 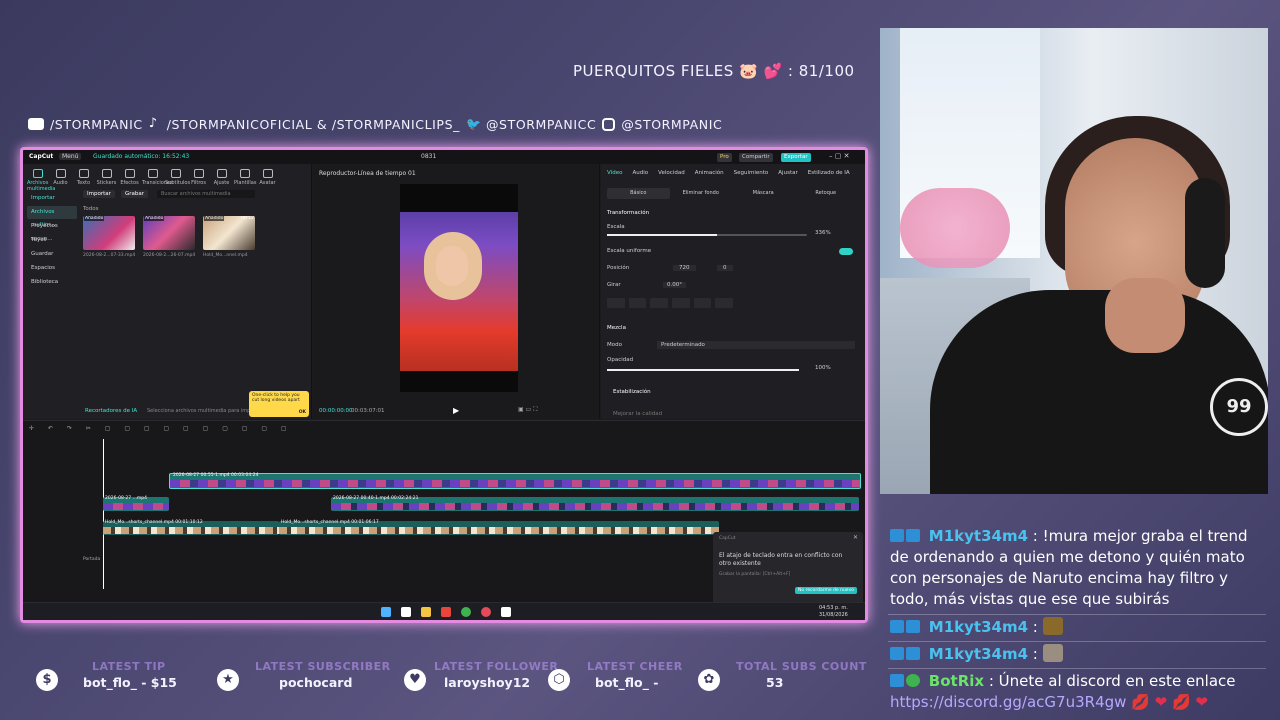 I want to click on align-right-icon, so click(x=659, y=303).